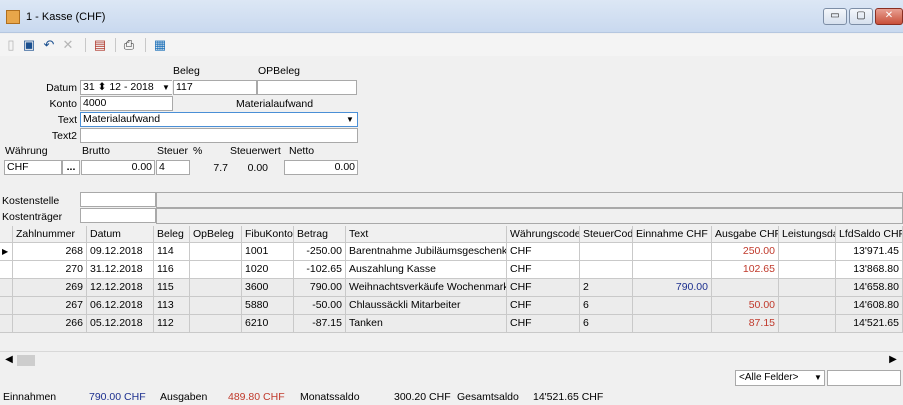 This screenshot has width=903, height=405. I want to click on kostenstelle-input, so click(118, 199).